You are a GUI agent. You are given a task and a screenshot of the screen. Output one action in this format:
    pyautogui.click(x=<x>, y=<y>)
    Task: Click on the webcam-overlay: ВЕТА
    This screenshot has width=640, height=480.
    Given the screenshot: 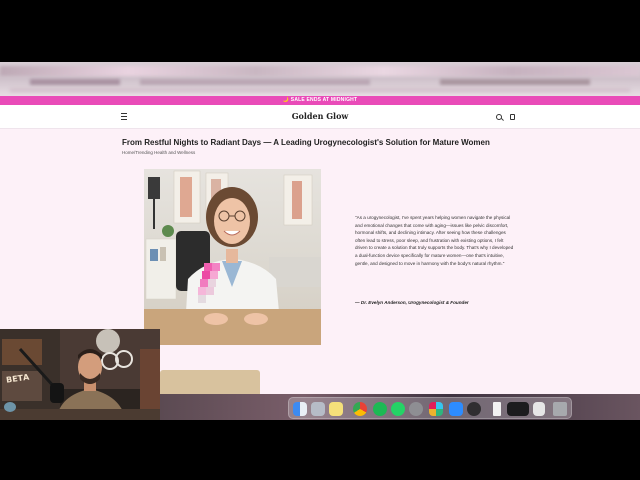 What is the action you would take?
    pyautogui.click(x=80, y=374)
    